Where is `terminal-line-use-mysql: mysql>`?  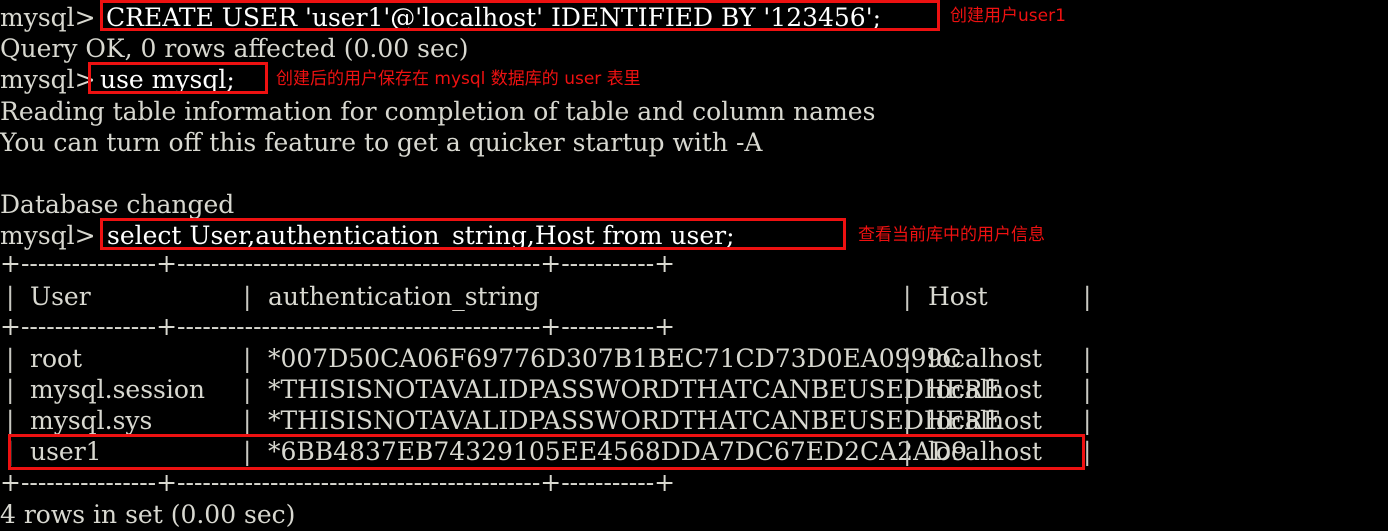
terminal-line-use-mysql: mysql> is located at coordinates (52, 79).